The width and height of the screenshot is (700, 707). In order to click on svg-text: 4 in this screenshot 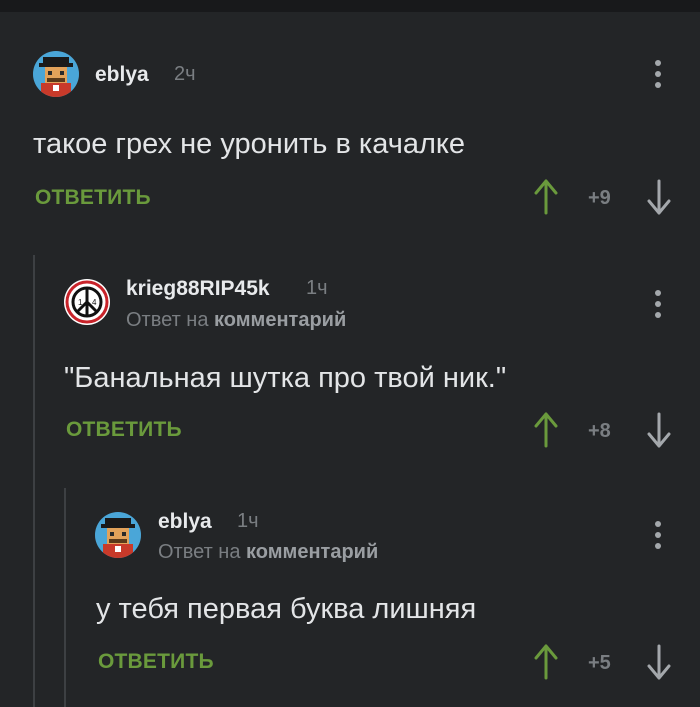, I will do `click(94, 302)`.